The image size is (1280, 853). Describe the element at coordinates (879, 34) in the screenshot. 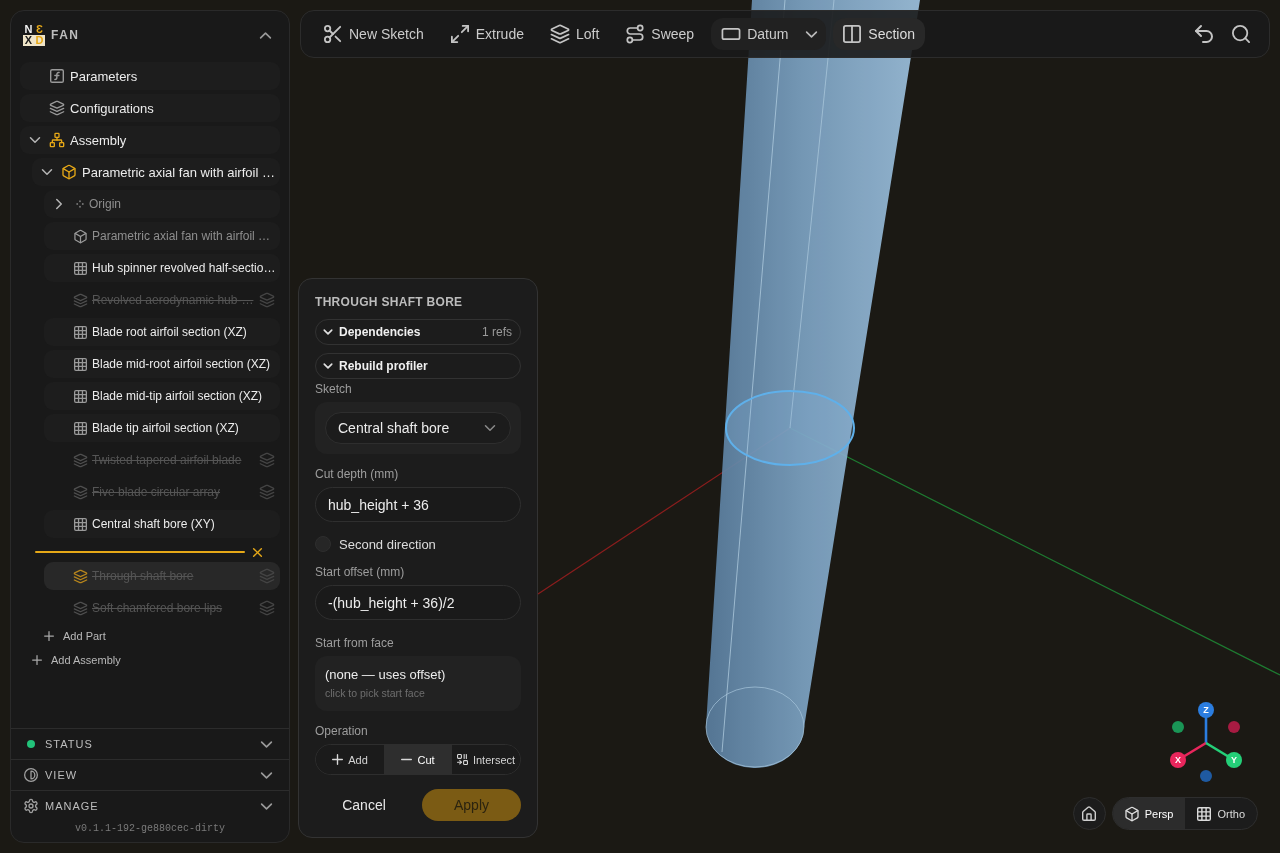

I see `tool-button: Section` at that location.